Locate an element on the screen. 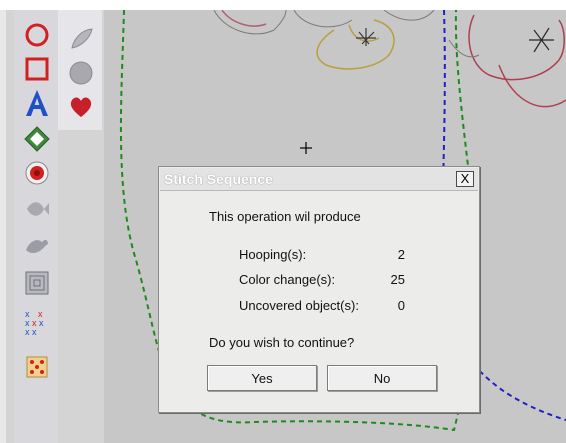 Image resolution: width=566 pixels, height=443 pixels. dialog-titlebar: Stitch Sequence X is located at coordinates (319, 179).